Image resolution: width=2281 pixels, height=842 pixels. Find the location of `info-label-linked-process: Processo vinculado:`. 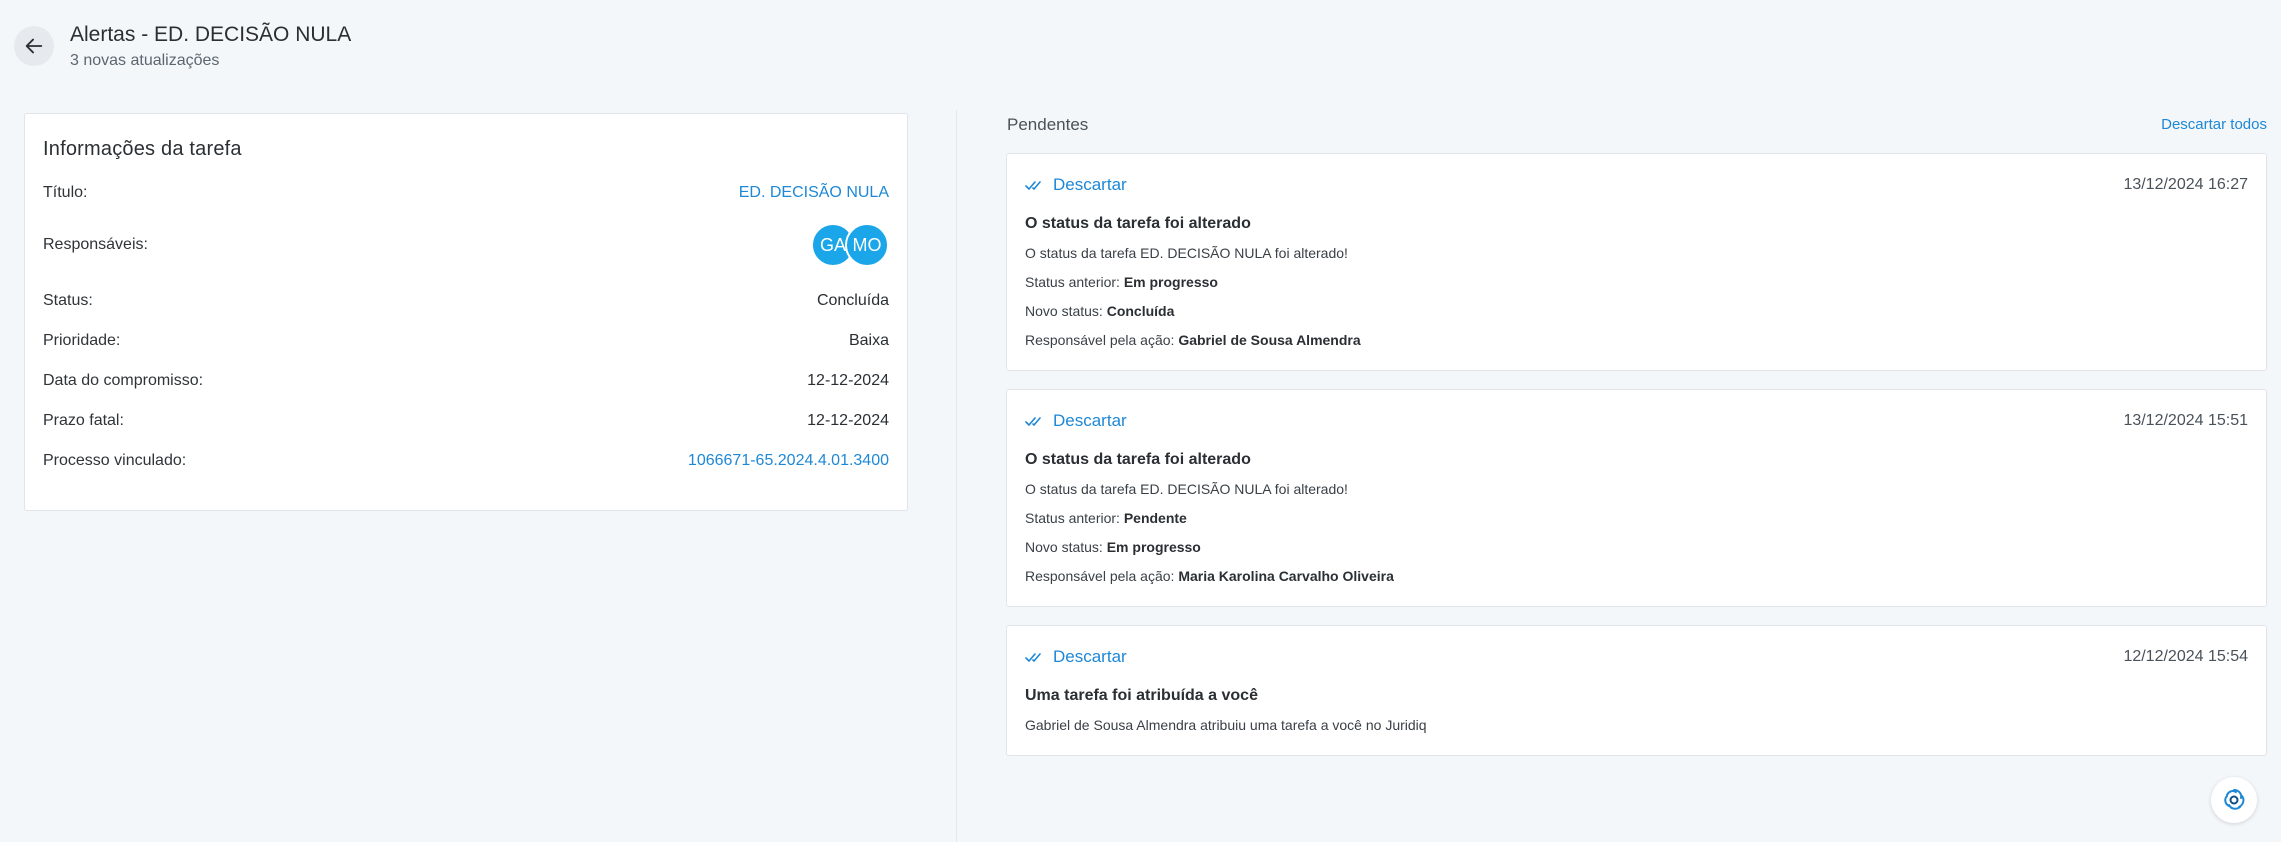

info-label-linked-process: Processo vinculado: is located at coordinates (115, 460).